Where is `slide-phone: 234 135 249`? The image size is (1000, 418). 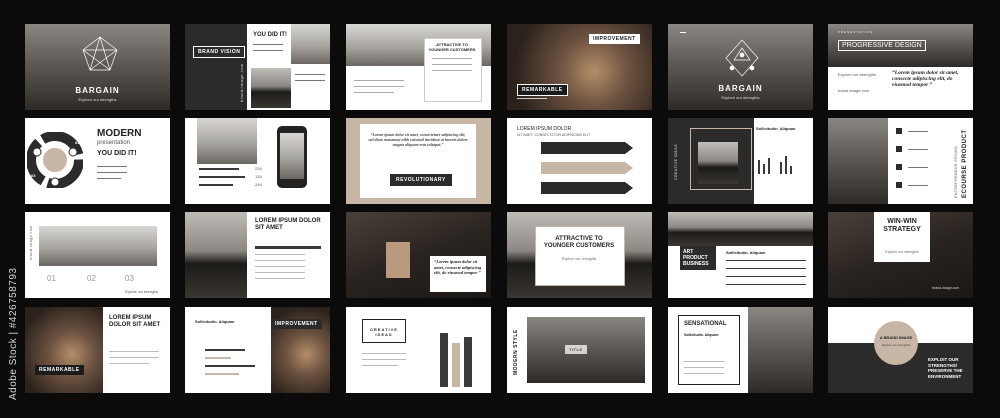
slide-phone: 234 135 249 is located at coordinates (257, 161).